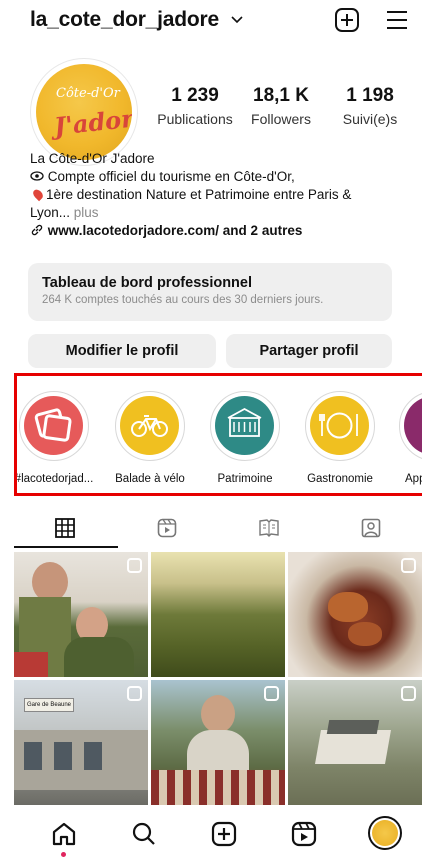 This screenshot has height=859, width=422. Describe the element at coordinates (144, 834) in the screenshot. I see `search-icon` at that location.